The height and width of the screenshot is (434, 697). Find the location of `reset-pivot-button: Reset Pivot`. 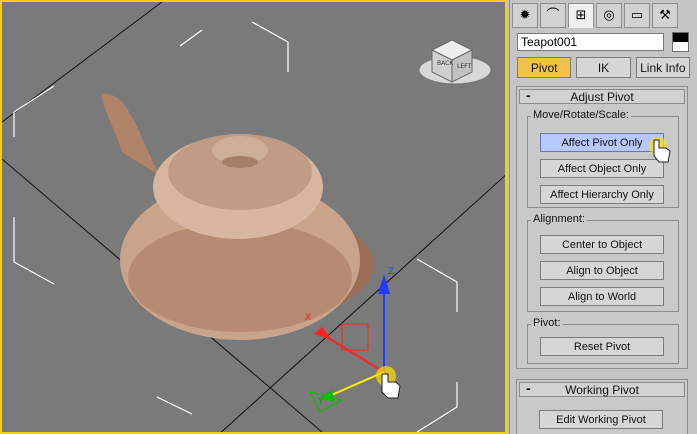

reset-pivot-button: Reset Pivot is located at coordinates (602, 346).